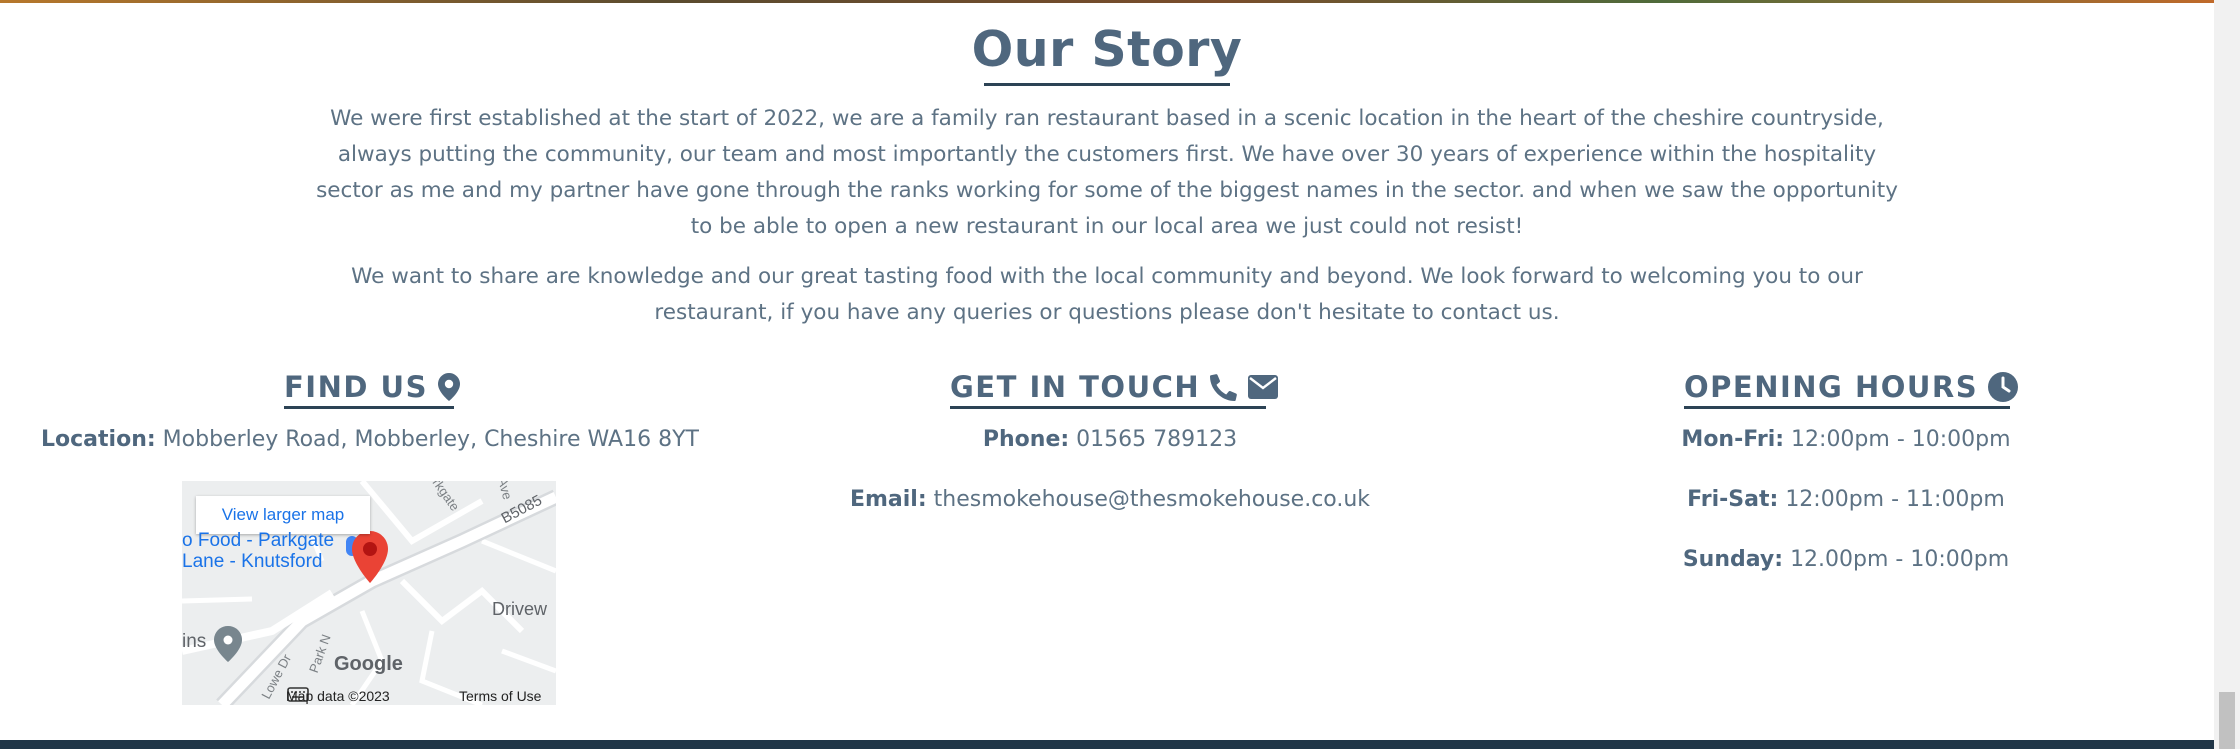 The width and height of the screenshot is (2240, 749). What do you see at coordinates (1831, 387) in the screenshot?
I see `opening-hours-heading-text: OPENING HOURS` at bounding box center [1831, 387].